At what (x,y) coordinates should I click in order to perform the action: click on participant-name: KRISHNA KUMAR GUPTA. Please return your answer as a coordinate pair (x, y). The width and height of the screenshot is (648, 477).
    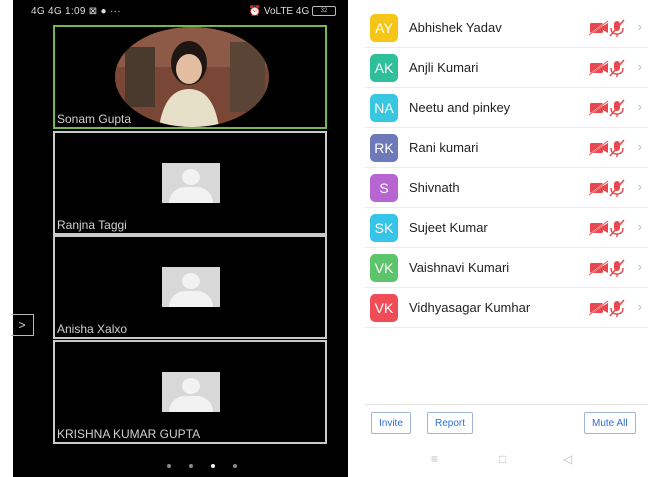
    Looking at the image, I should click on (129, 434).